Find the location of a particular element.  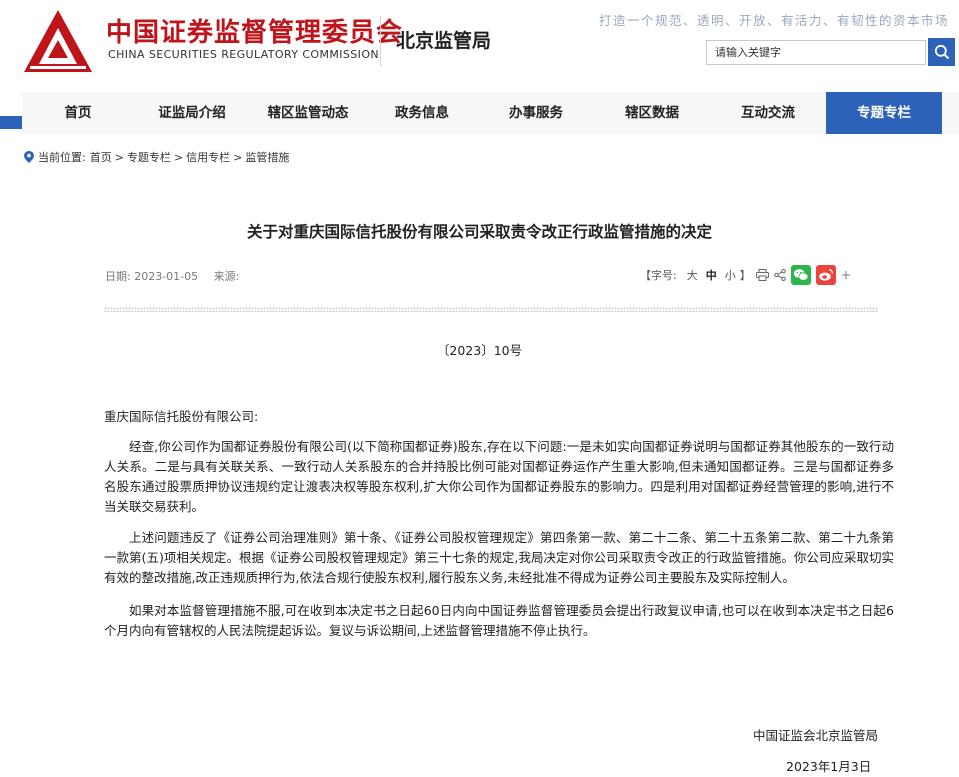

breadcrumb-home: 首页 is located at coordinates (101, 157).